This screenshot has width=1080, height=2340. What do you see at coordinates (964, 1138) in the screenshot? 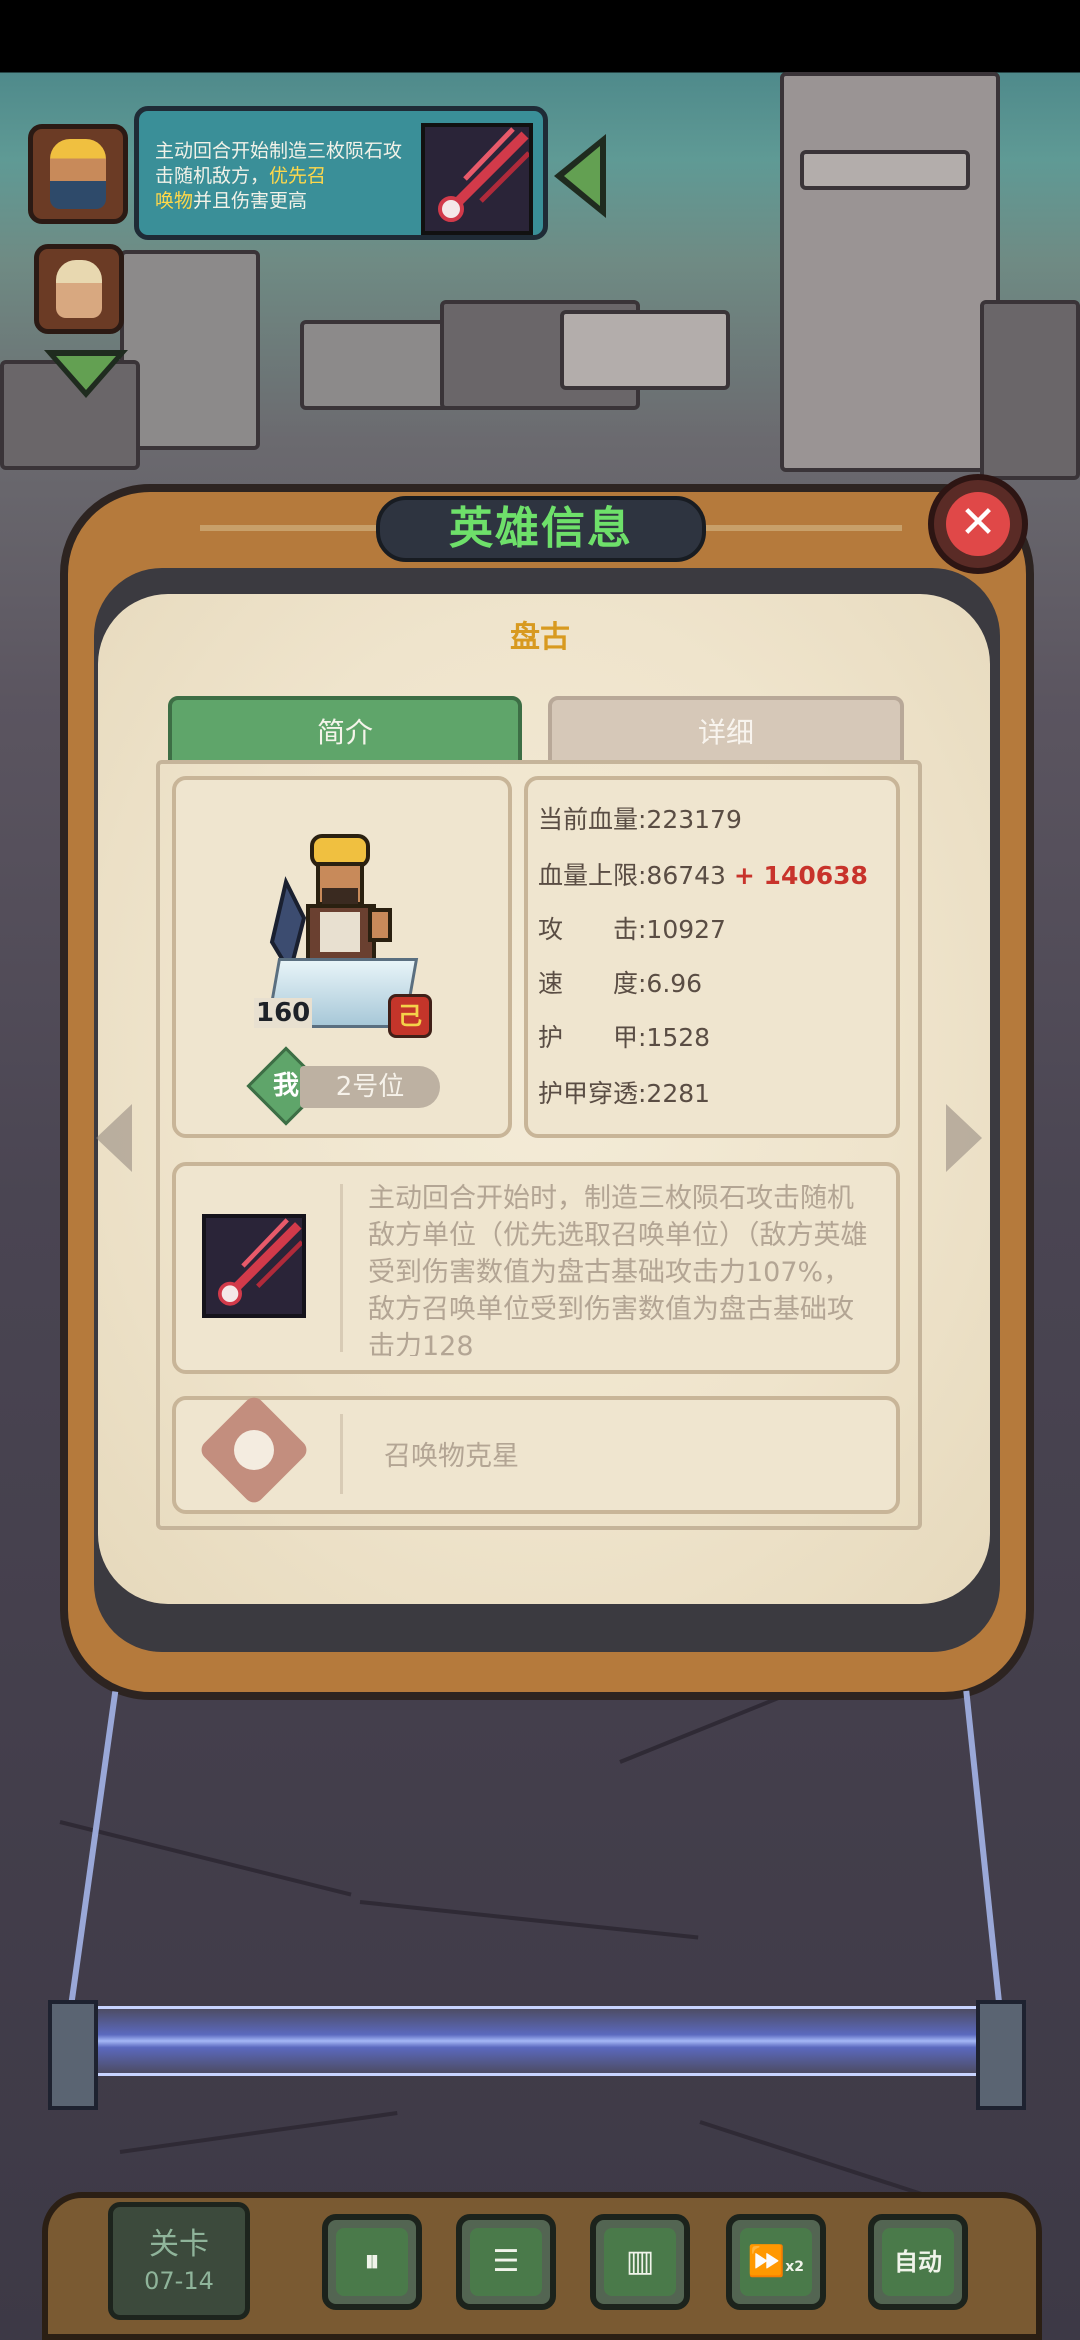
I see `chevron-right-icon` at bounding box center [964, 1138].